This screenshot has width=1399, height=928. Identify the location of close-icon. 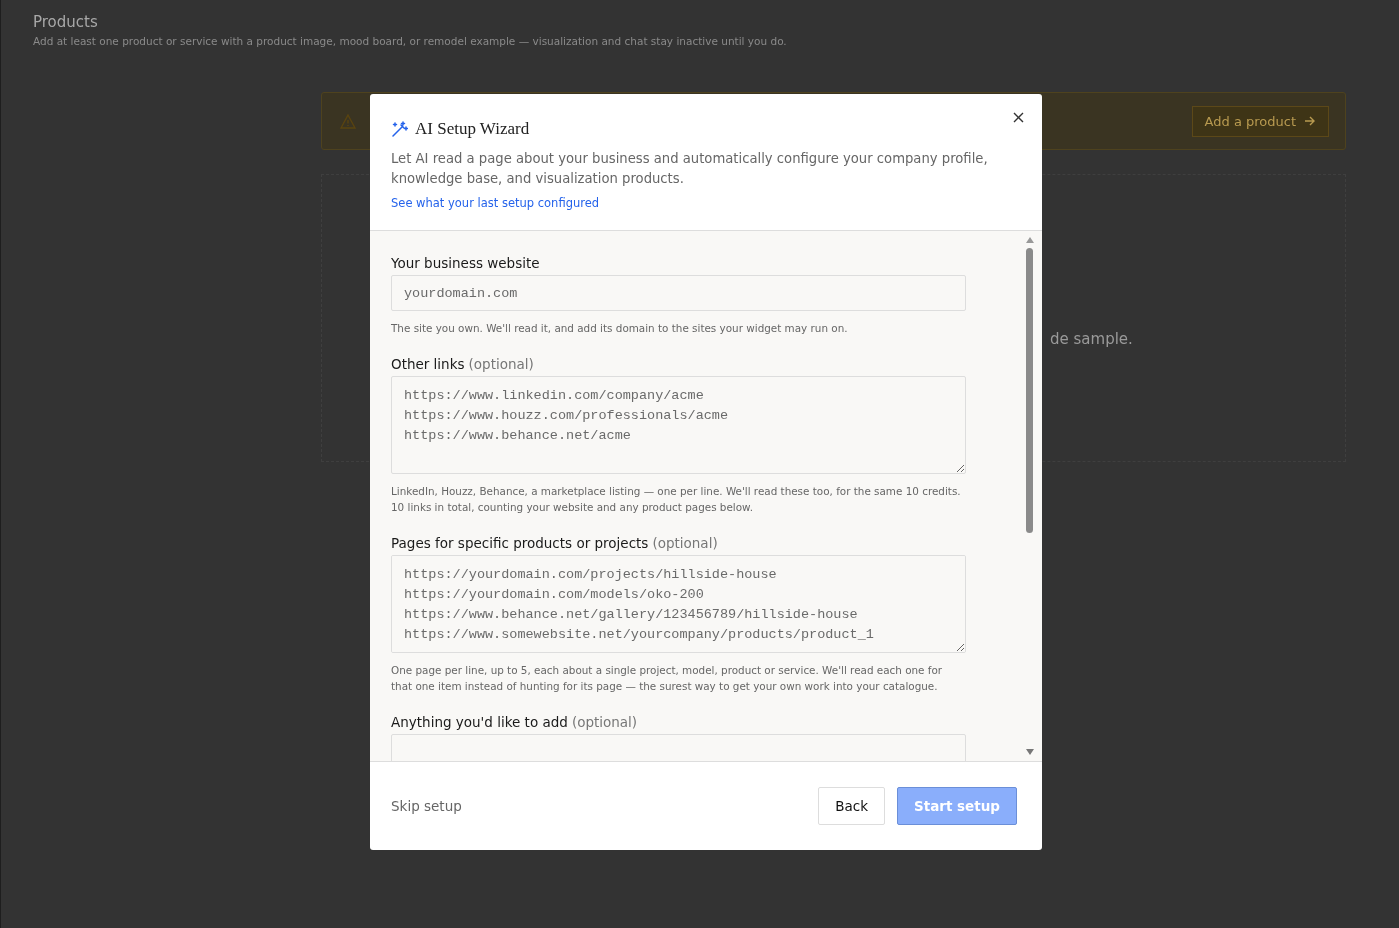
(1018, 117).